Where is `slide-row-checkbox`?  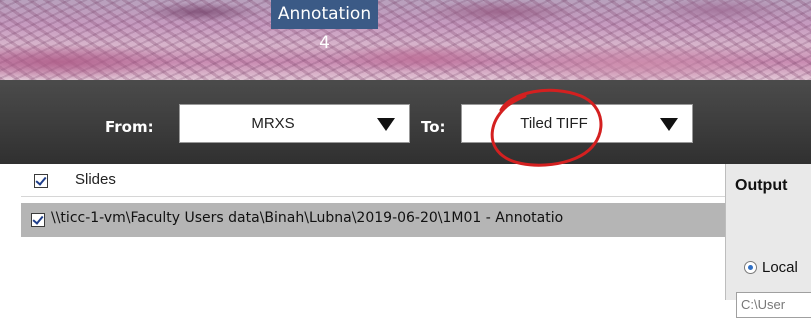
slide-row-checkbox is located at coordinates (38, 220).